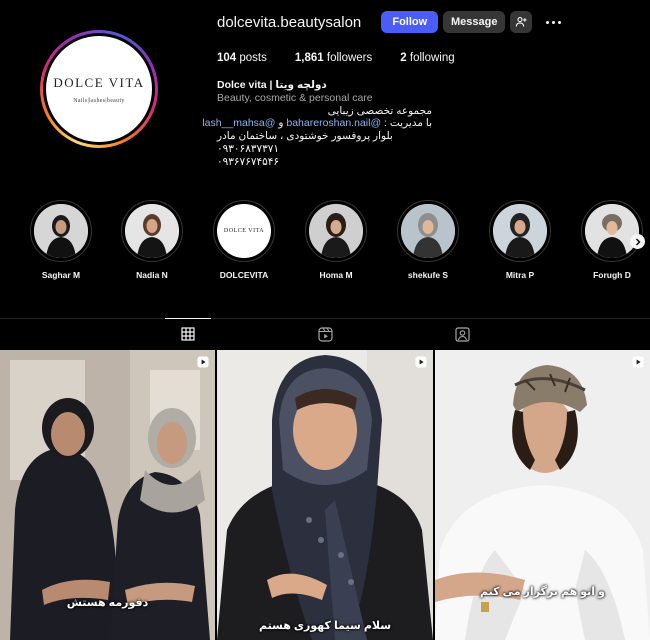 This screenshot has width=650, height=640. I want to click on follow-button: Follow, so click(410, 22).